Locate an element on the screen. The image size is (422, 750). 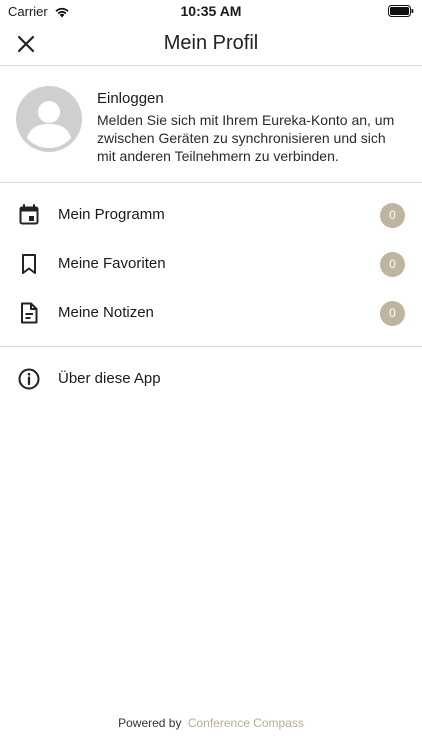
info-icon is located at coordinates (29, 379).